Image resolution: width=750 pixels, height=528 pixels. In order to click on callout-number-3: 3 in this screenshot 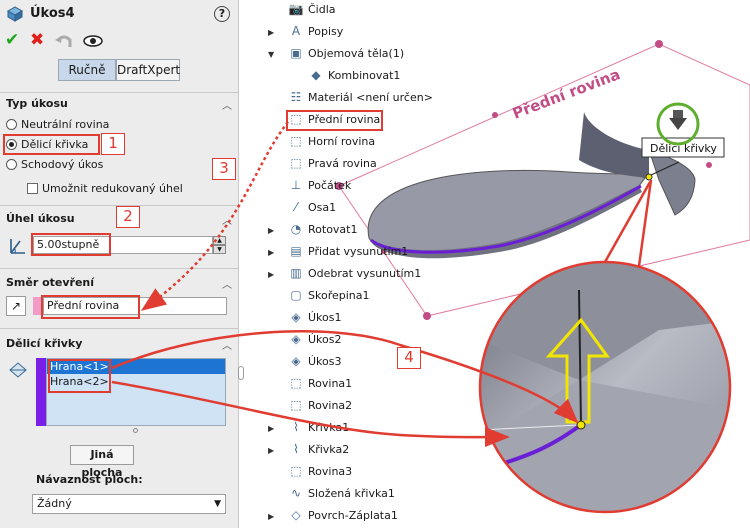, I will do `click(224, 169)`.